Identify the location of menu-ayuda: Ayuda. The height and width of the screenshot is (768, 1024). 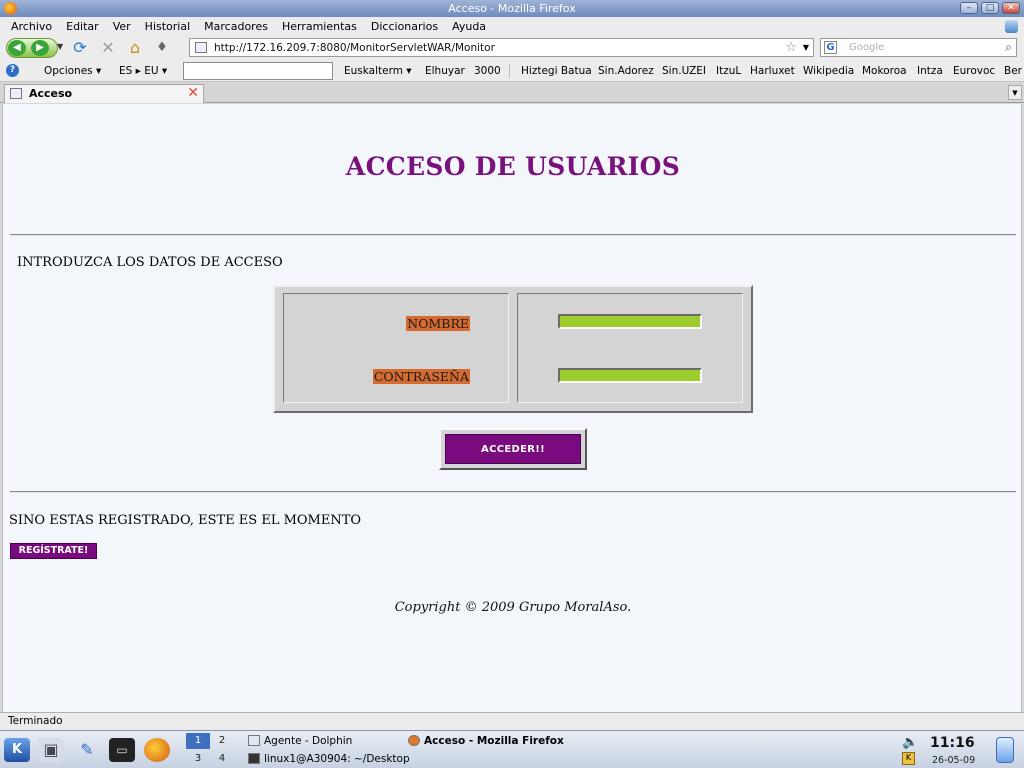
(469, 26).